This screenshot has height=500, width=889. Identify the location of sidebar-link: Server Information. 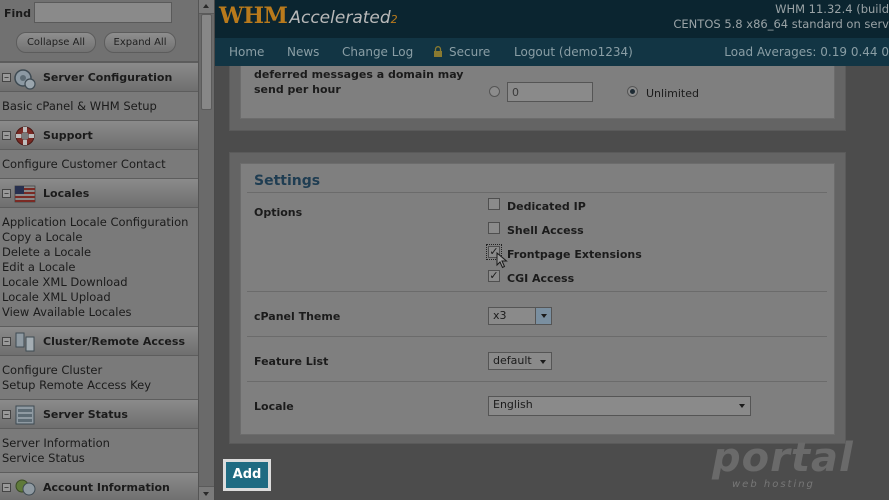
(99, 443).